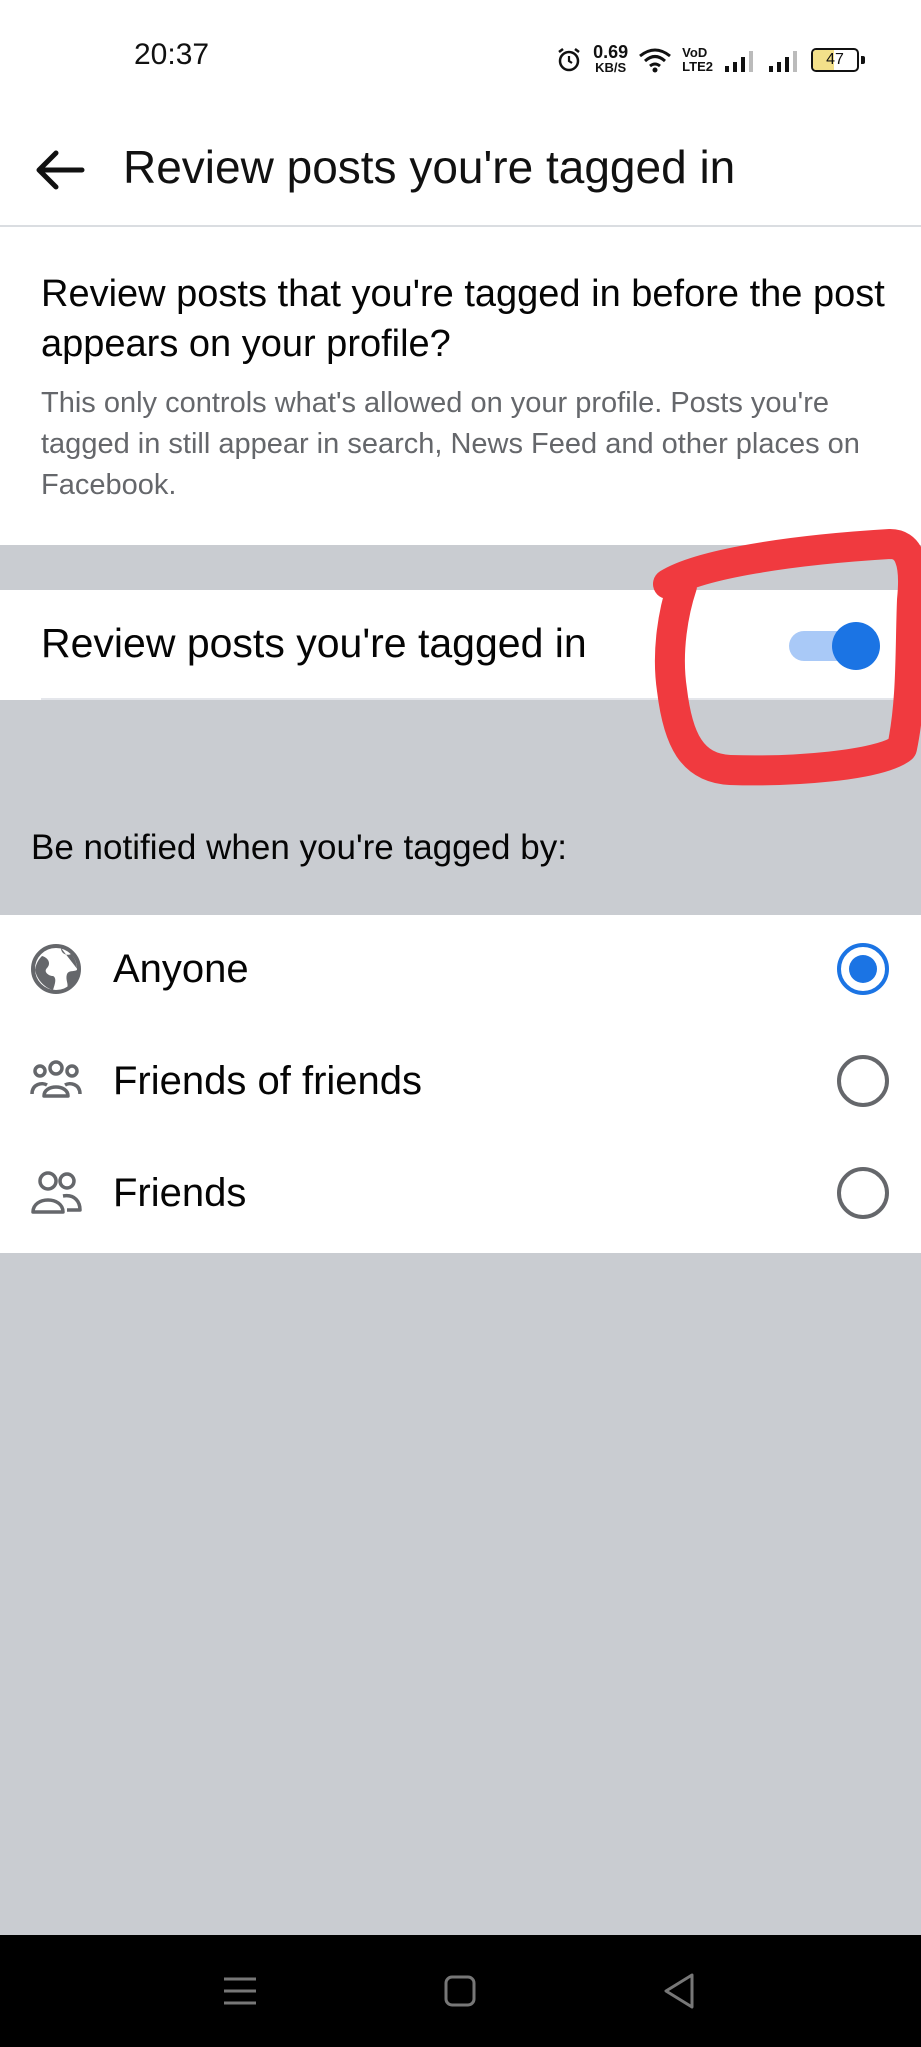 The height and width of the screenshot is (2047, 921). I want to click on volte-indicator: VoD LTE2, so click(697, 60).